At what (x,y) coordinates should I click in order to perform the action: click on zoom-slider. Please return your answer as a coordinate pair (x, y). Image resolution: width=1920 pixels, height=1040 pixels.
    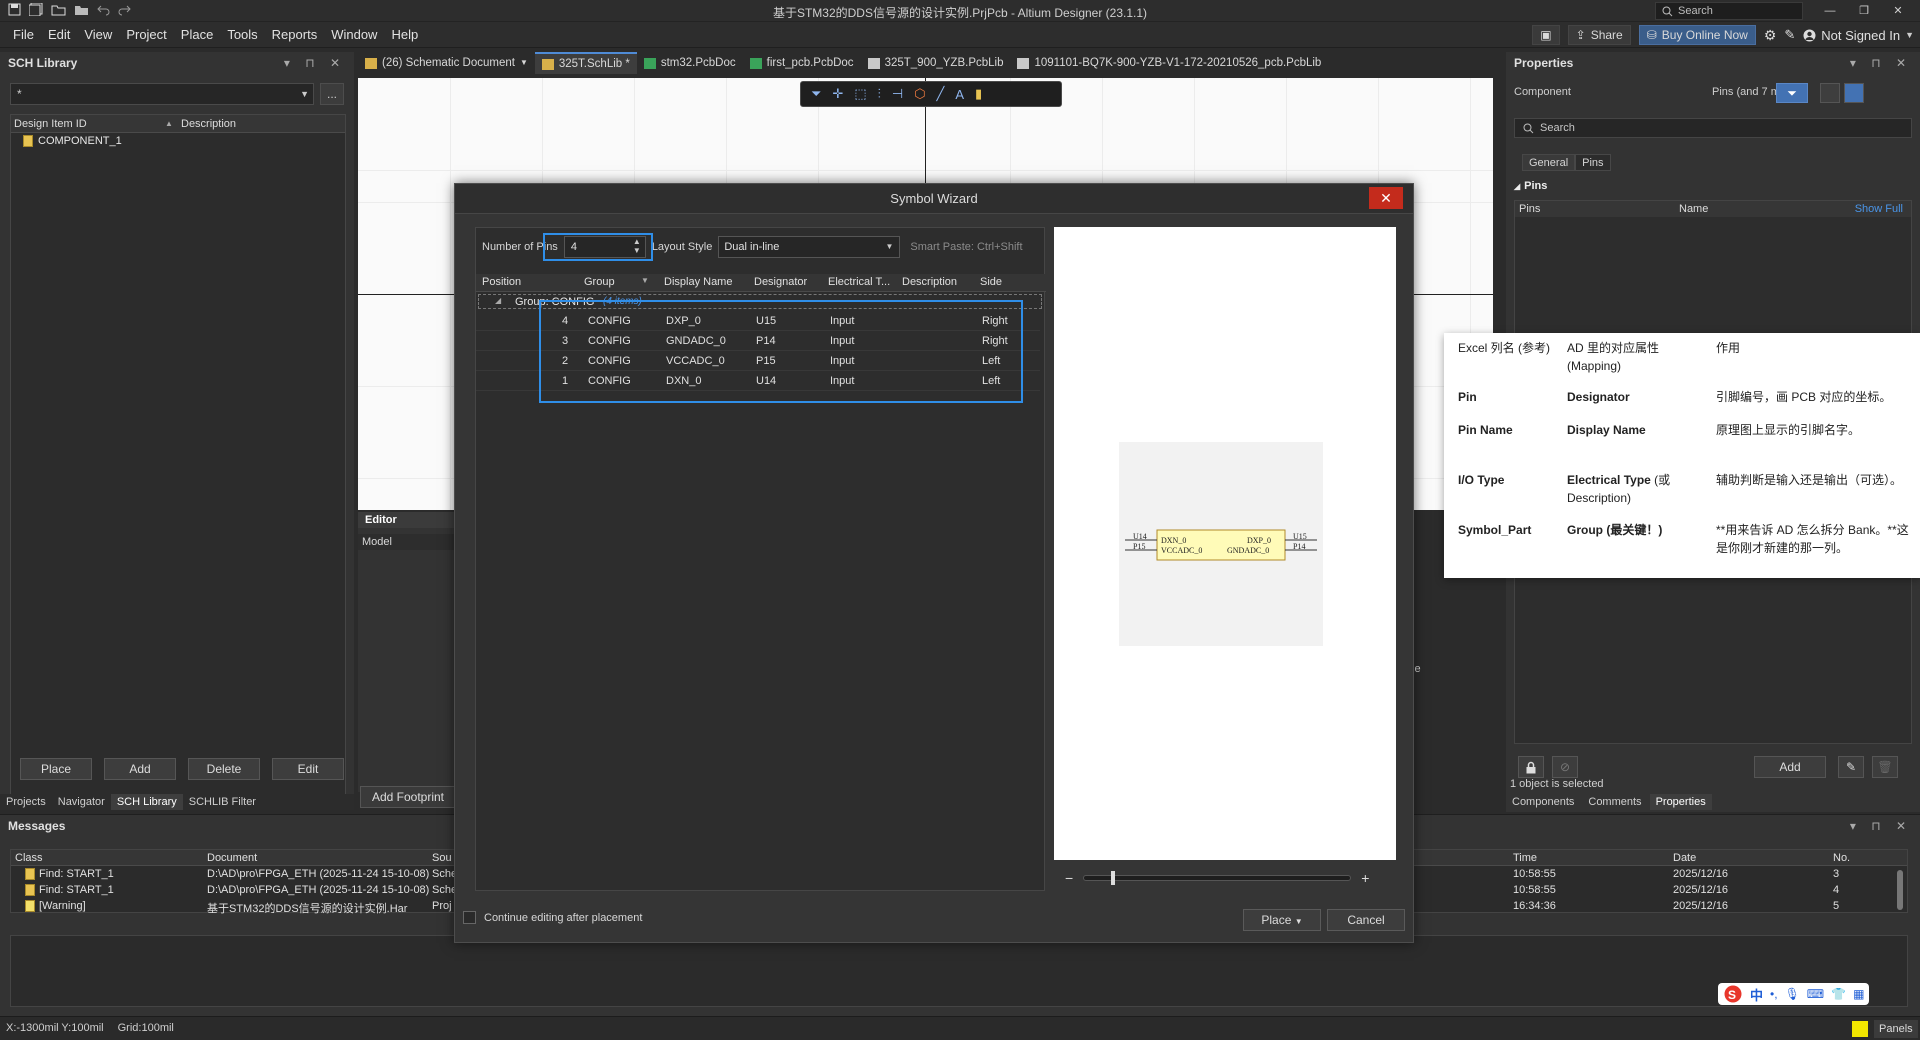
    Looking at the image, I should click on (1217, 878).